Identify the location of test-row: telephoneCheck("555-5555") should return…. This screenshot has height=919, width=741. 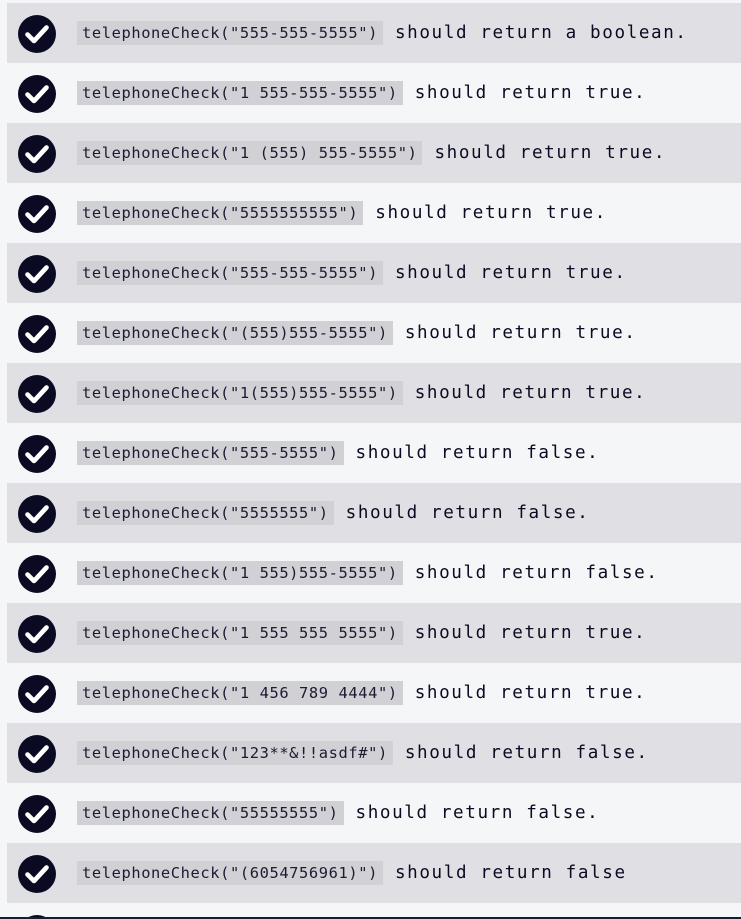
(374, 453).